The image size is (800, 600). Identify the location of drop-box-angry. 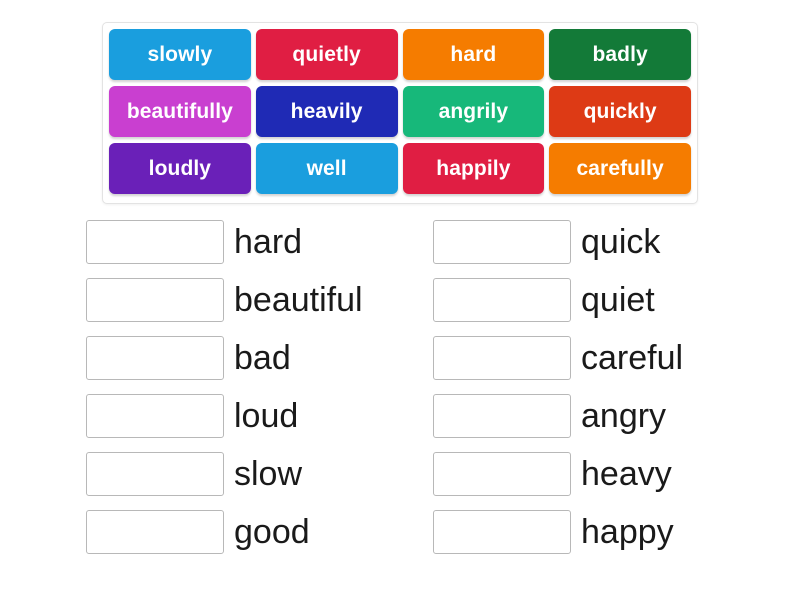
(502, 416).